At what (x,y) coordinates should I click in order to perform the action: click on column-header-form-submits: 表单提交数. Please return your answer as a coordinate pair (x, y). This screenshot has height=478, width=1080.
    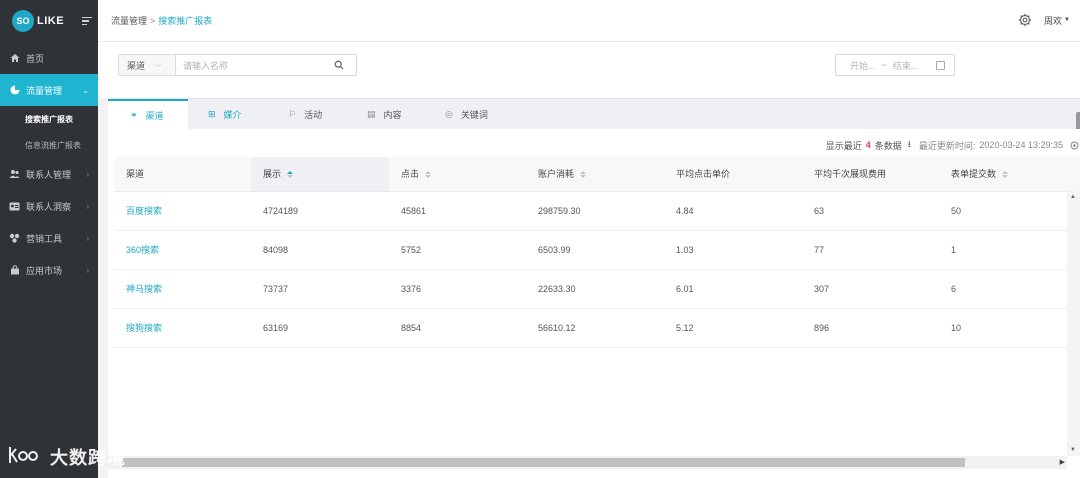
    Looking at the image, I should click on (1009, 174).